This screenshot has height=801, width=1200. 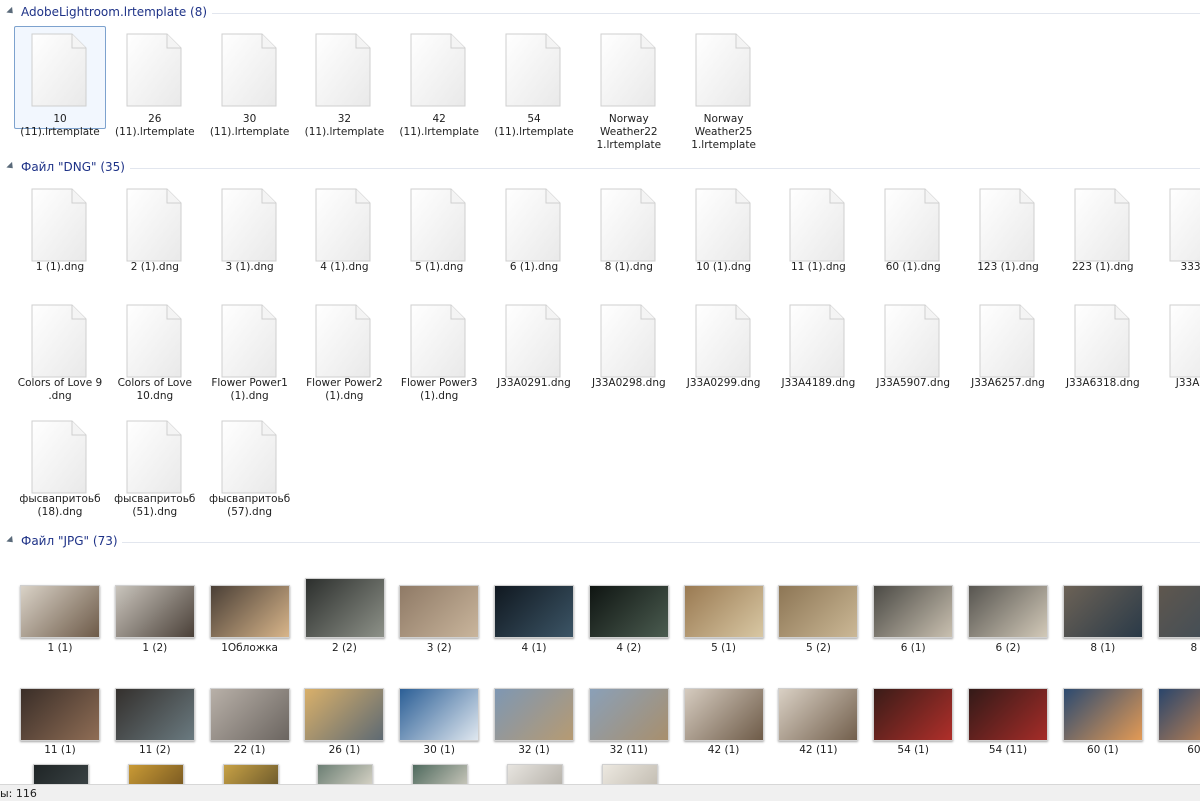 What do you see at coordinates (1008, 648) in the screenshot?
I see `image-label: 6 (2)` at bounding box center [1008, 648].